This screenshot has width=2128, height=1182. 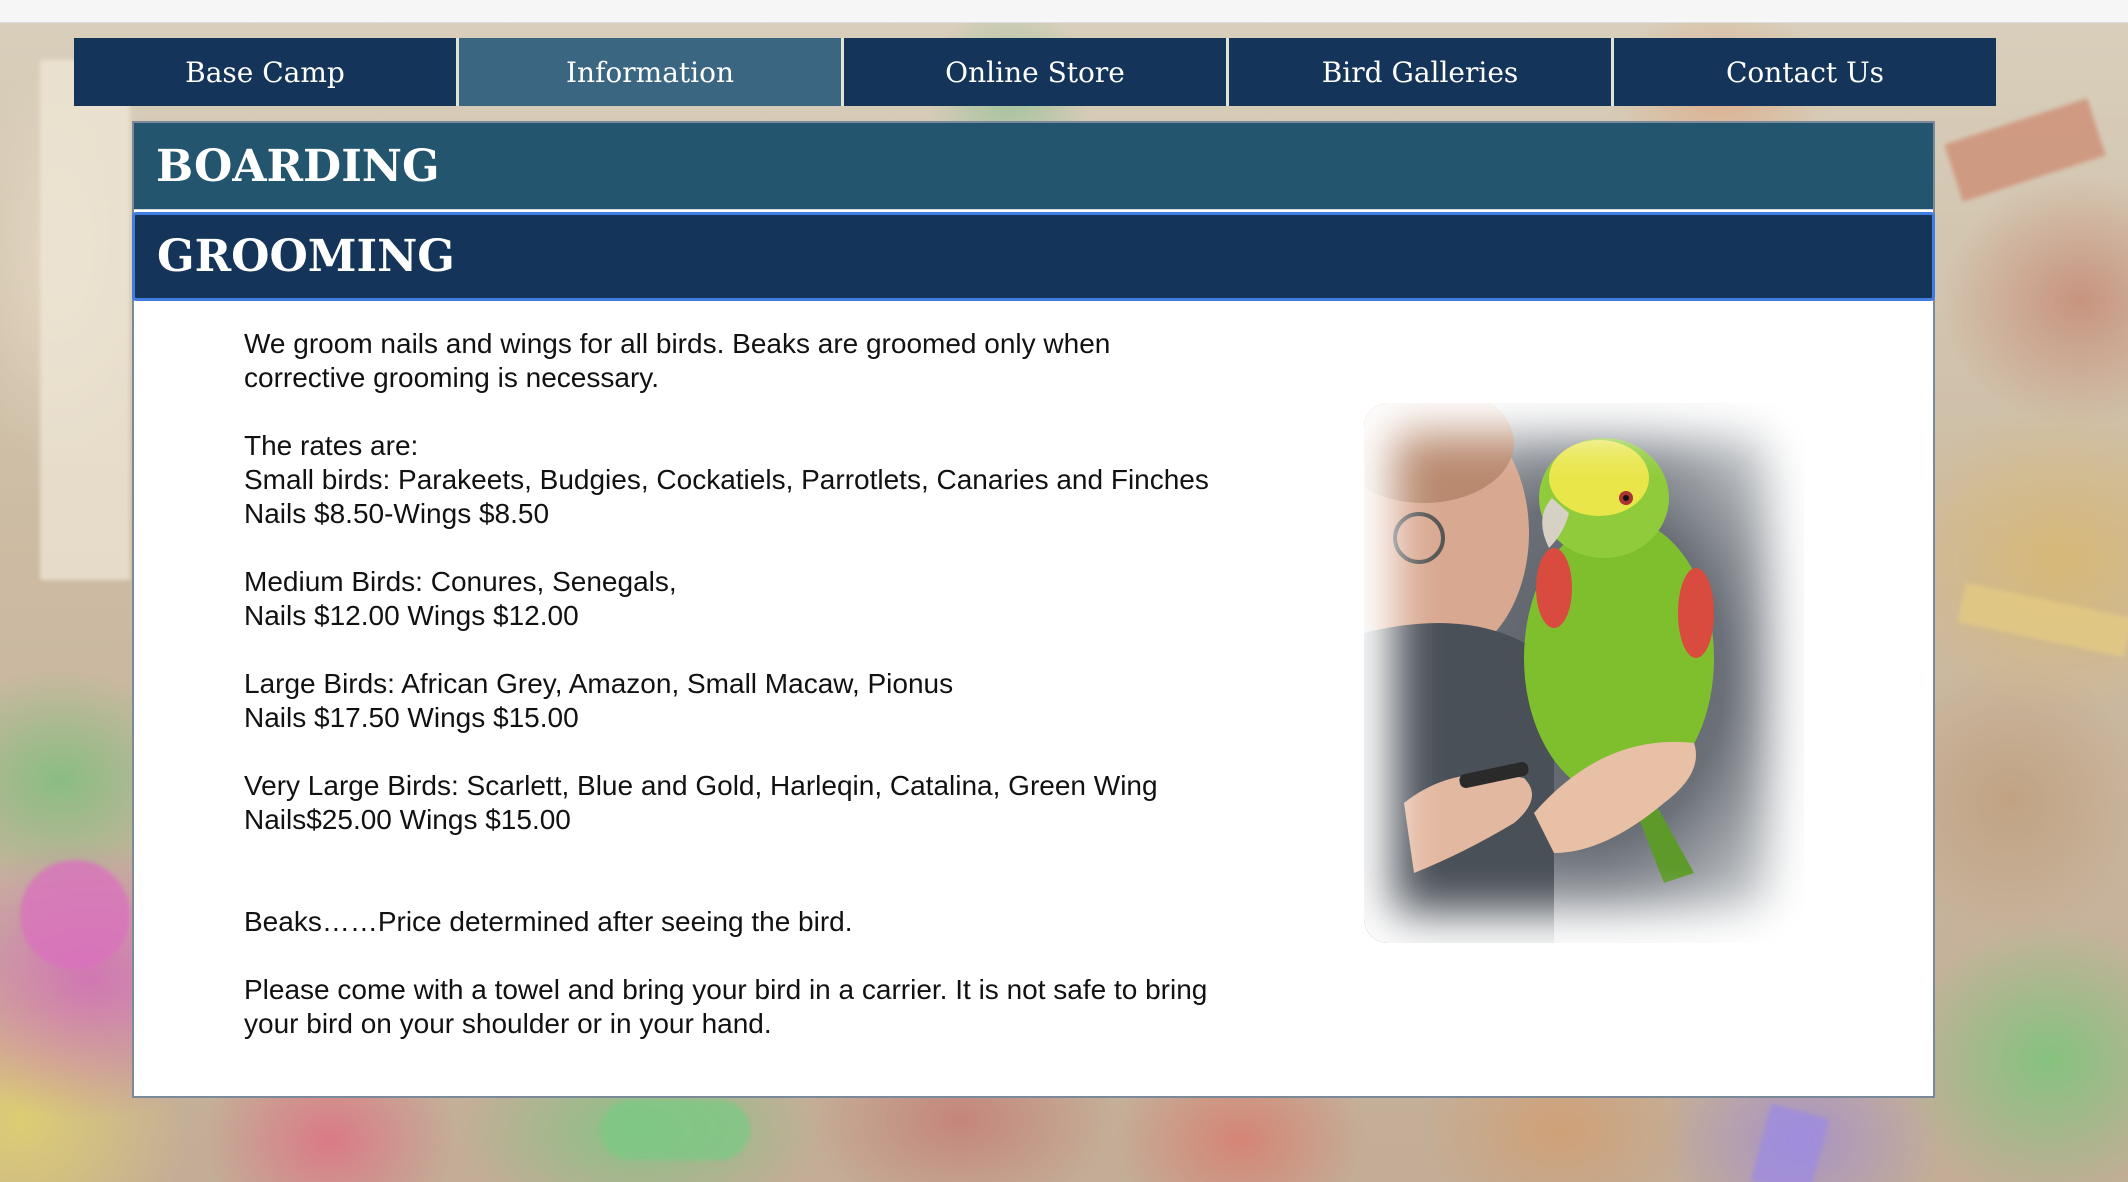 I want to click on block-toy-decoration, so click(x=1790, y=1142).